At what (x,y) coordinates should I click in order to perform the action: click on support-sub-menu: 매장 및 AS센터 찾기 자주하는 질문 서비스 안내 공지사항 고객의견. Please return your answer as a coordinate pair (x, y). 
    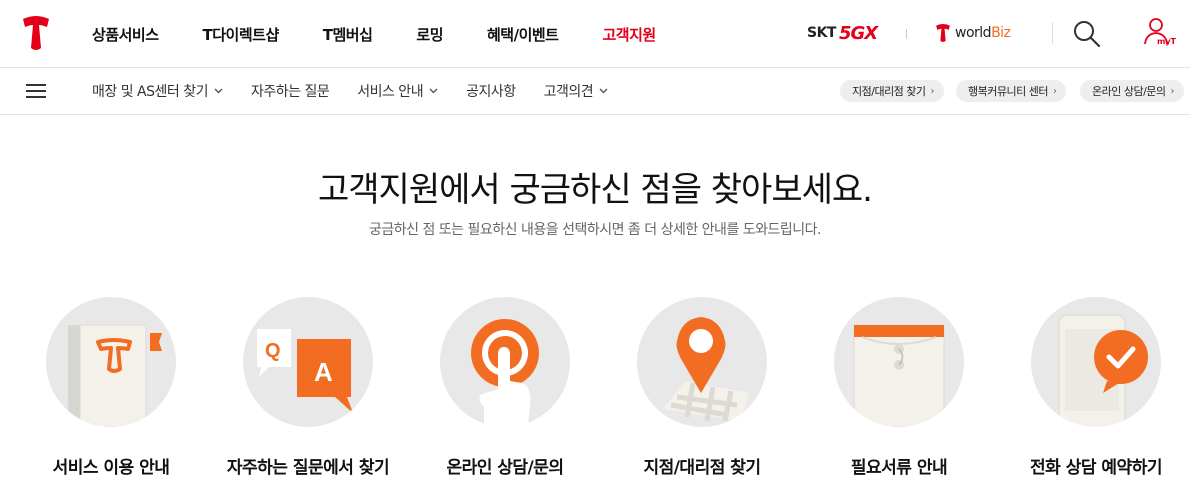
    Looking at the image, I should click on (364, 91).